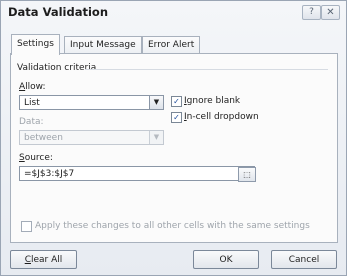 This screenshot has height=276, width=347. I want to click on tab-label: Error Alert, so click(171, 45).